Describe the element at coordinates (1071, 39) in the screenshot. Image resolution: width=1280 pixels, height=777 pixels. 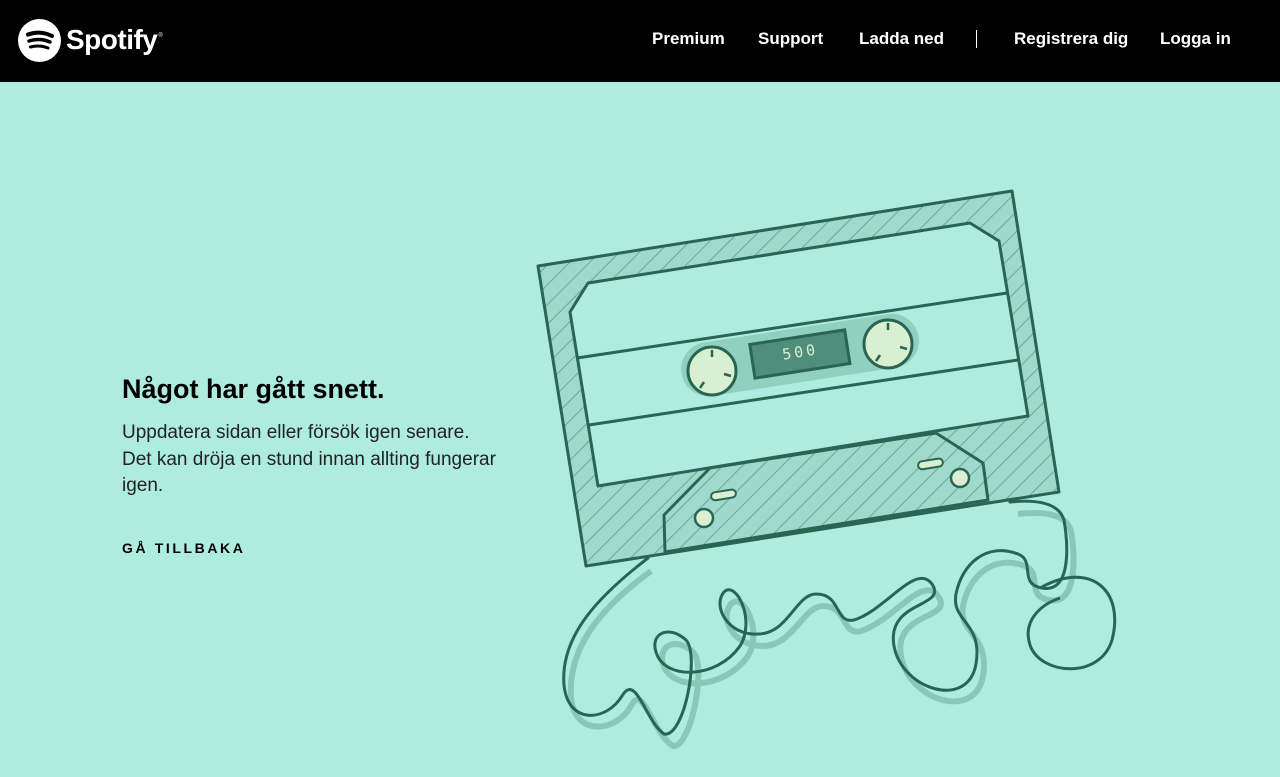
I see `nav-link-sign-up: Registrera dig` at that location.